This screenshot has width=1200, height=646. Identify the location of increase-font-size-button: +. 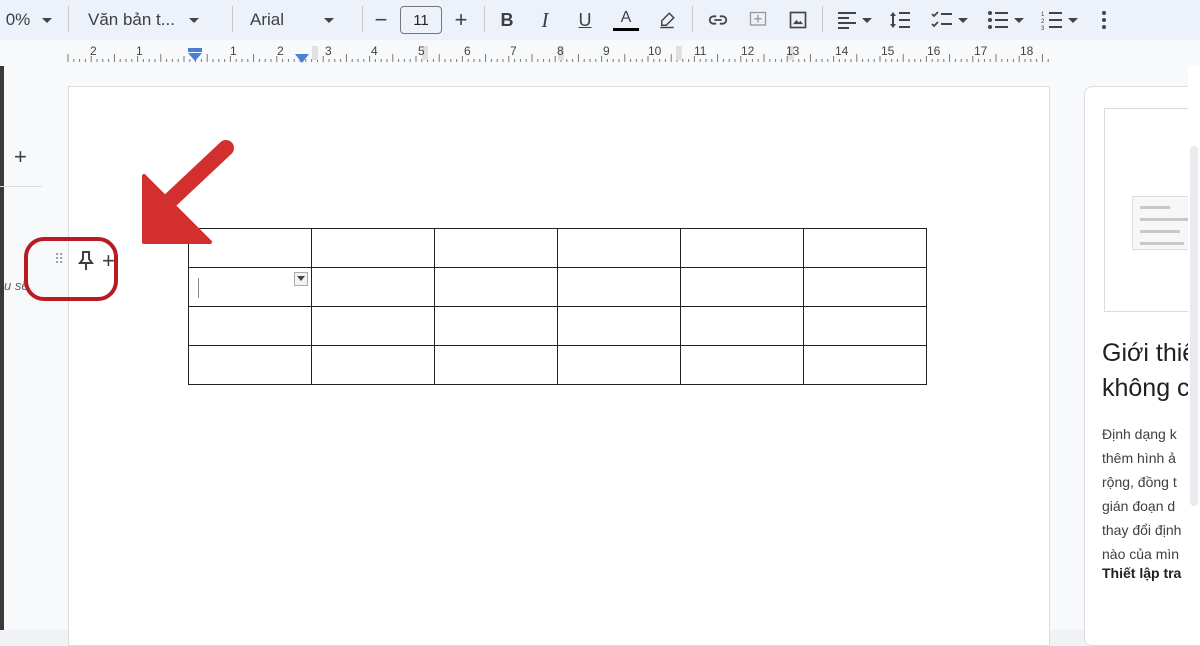
(461, 20).